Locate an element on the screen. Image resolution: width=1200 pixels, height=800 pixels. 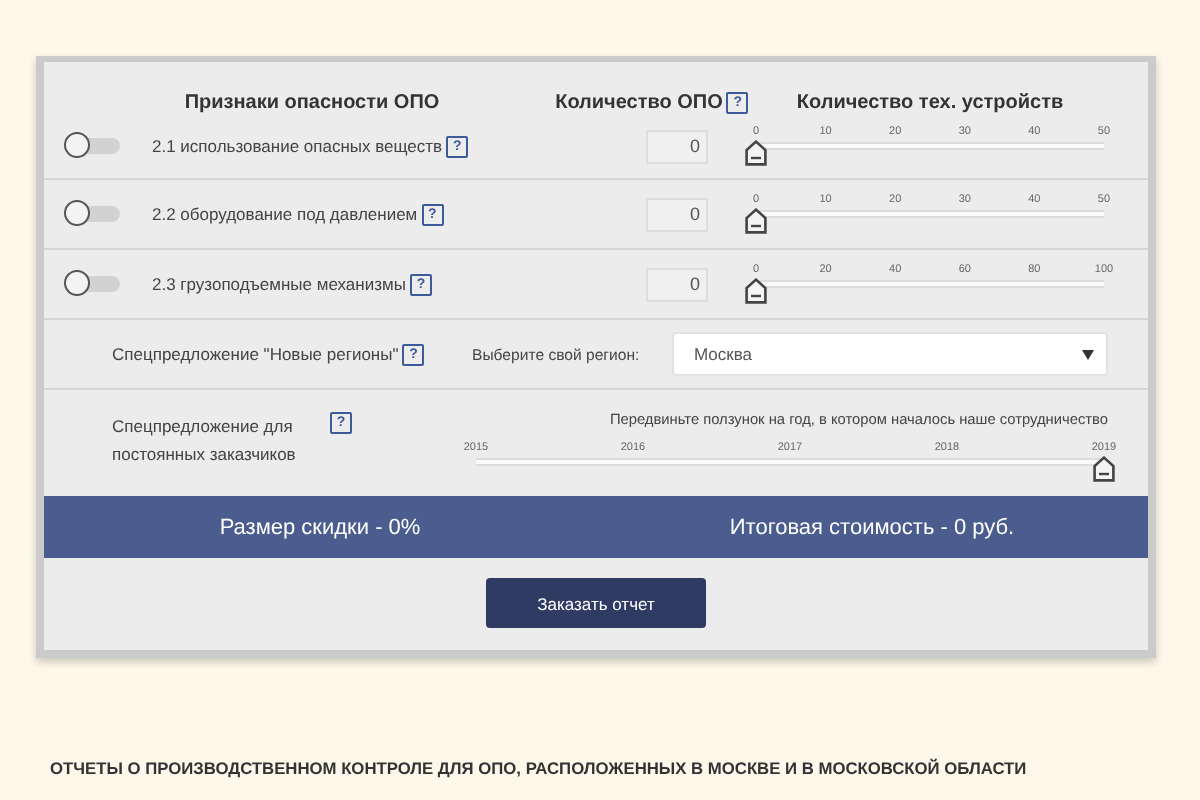
total-price: Итоговая стоимость - 0 руб. is located at coordinates (872, 527).